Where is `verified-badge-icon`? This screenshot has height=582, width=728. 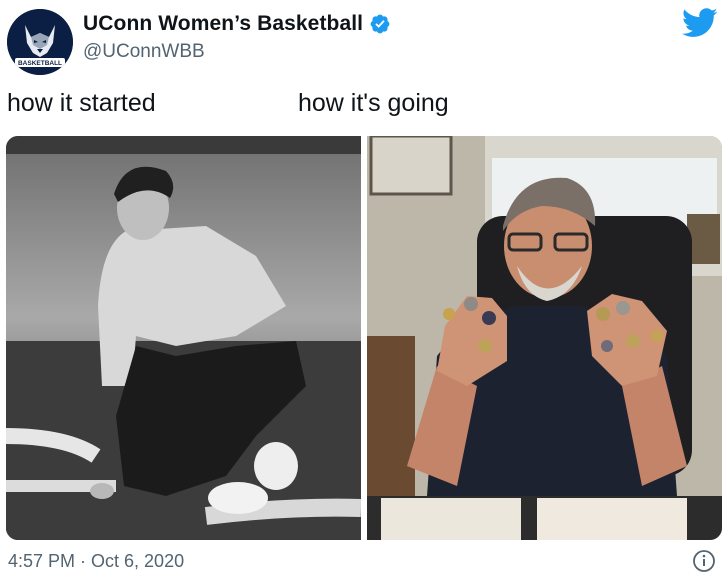
verified-badge-icon is located at coordinates (380, 24).